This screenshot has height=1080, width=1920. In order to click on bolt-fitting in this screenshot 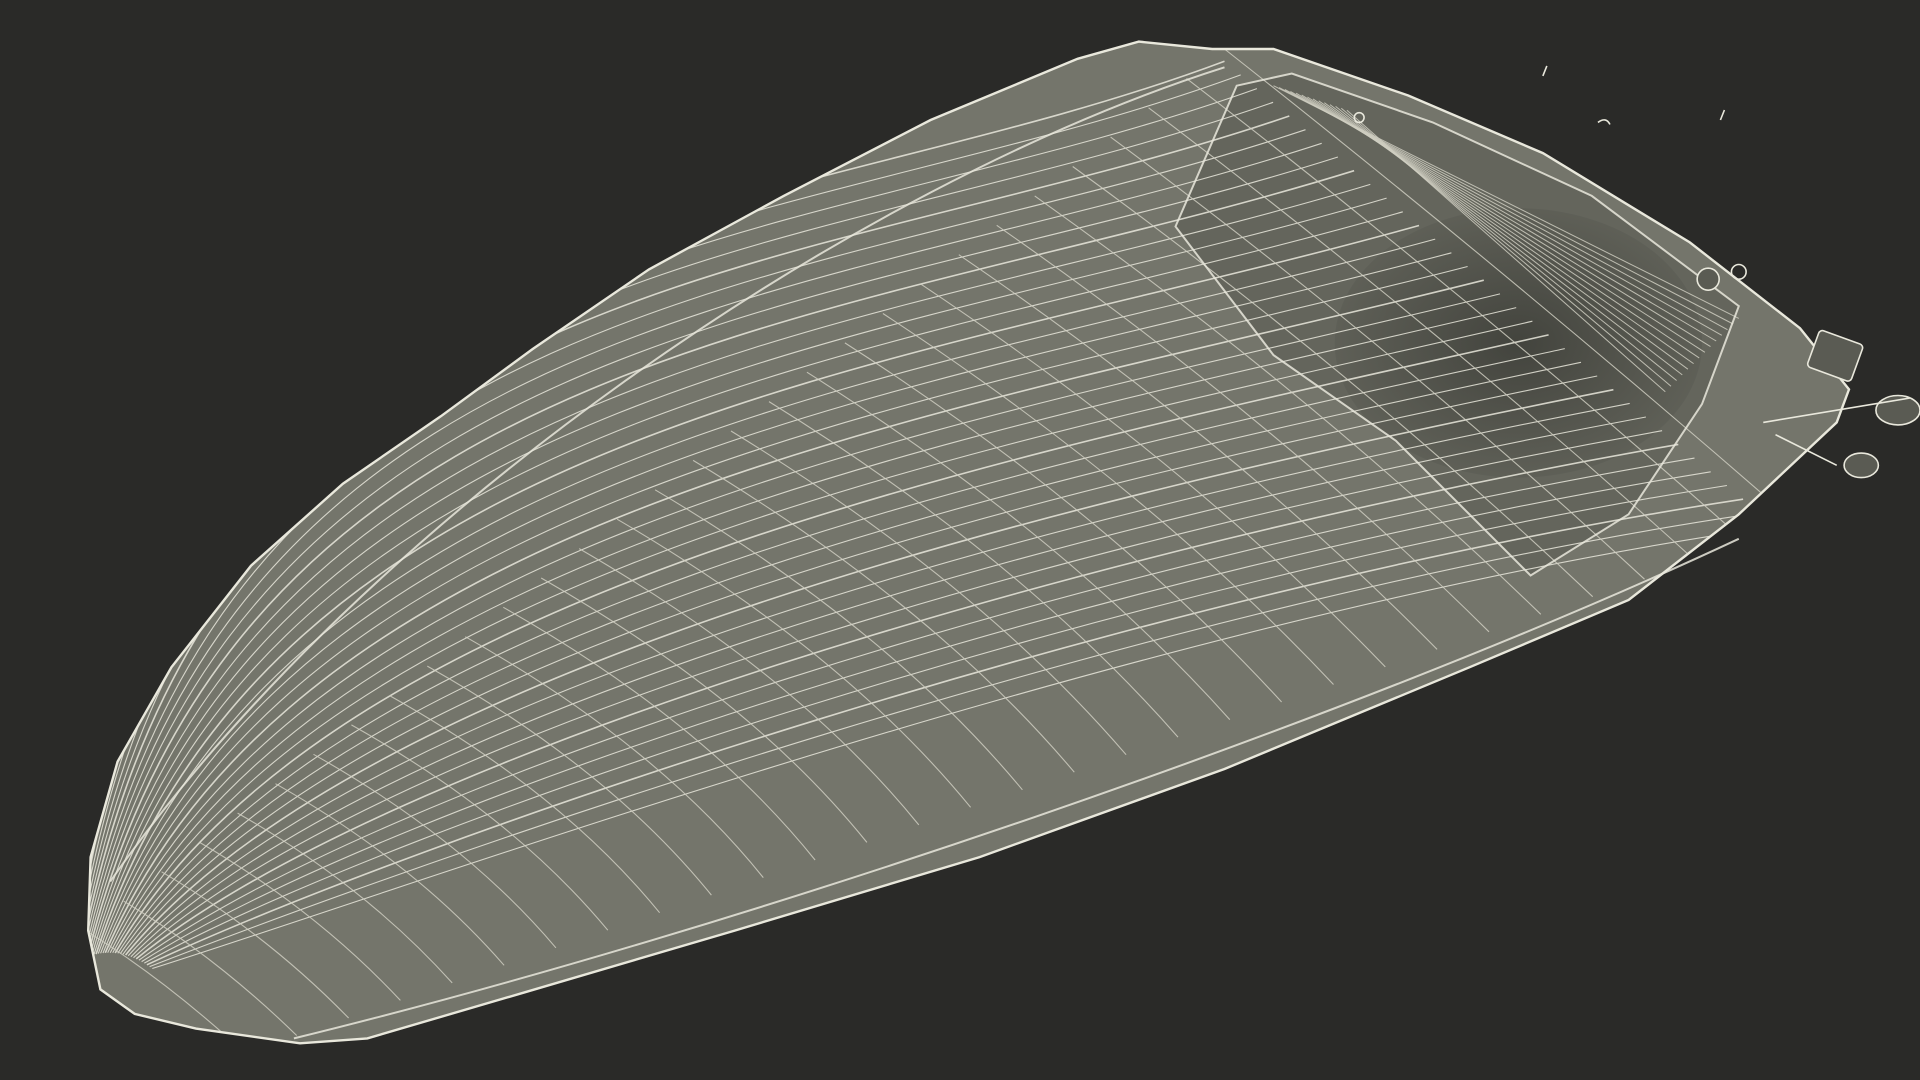, I will do `click(1738, 271)`.